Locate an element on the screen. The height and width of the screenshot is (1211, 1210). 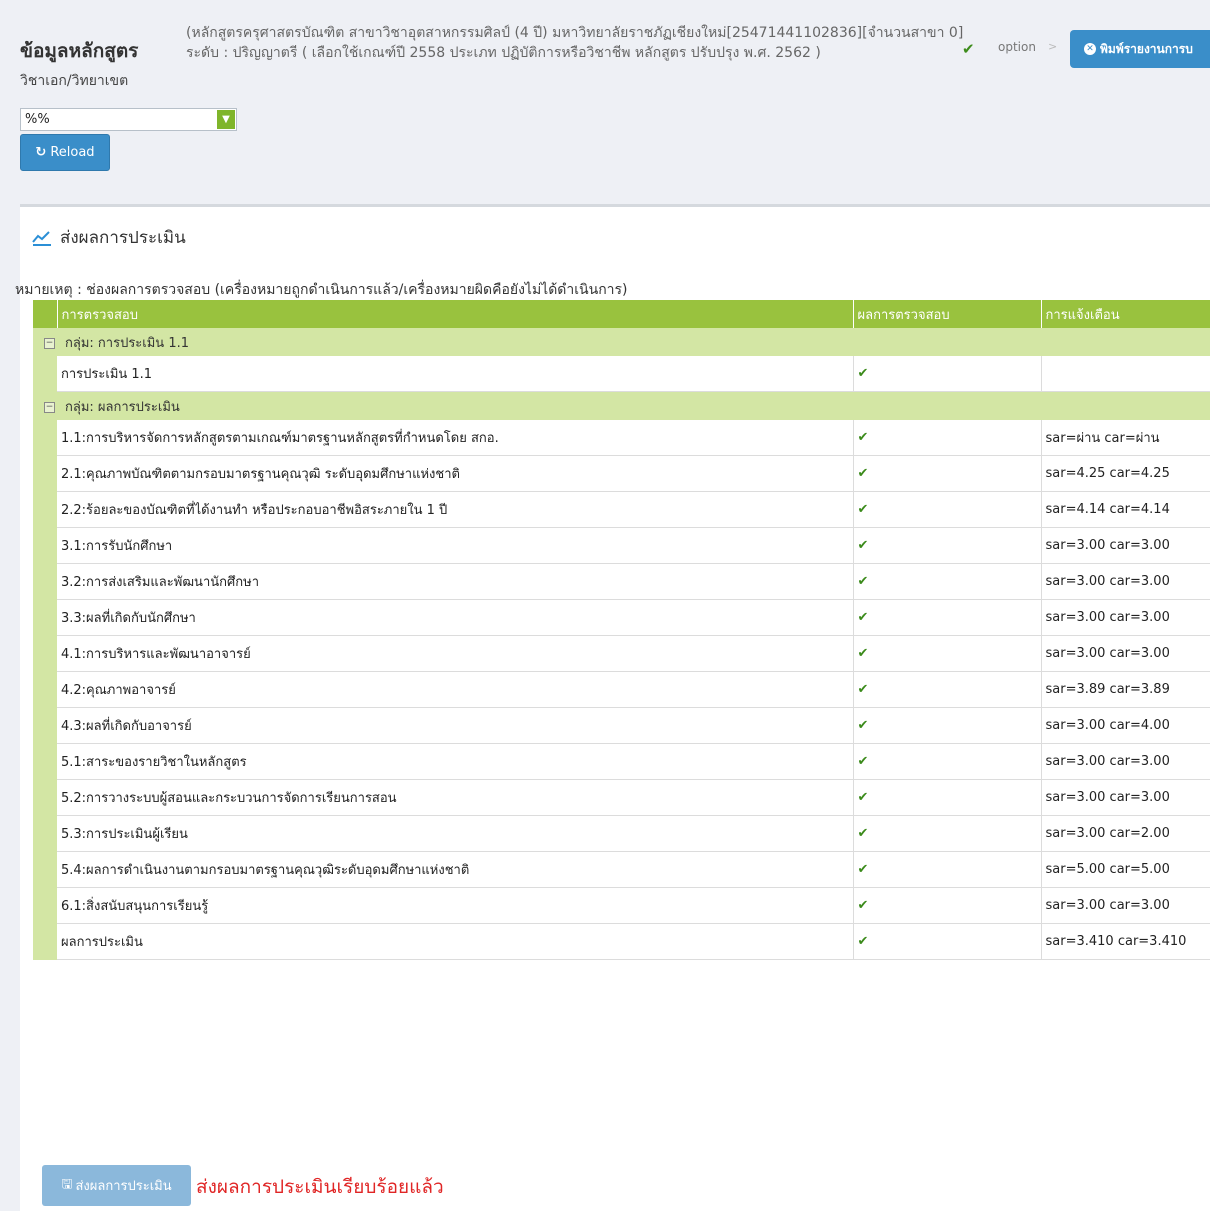
panel-title-text: ส่งผลการประเมิน is located at coordinates (123, 238).